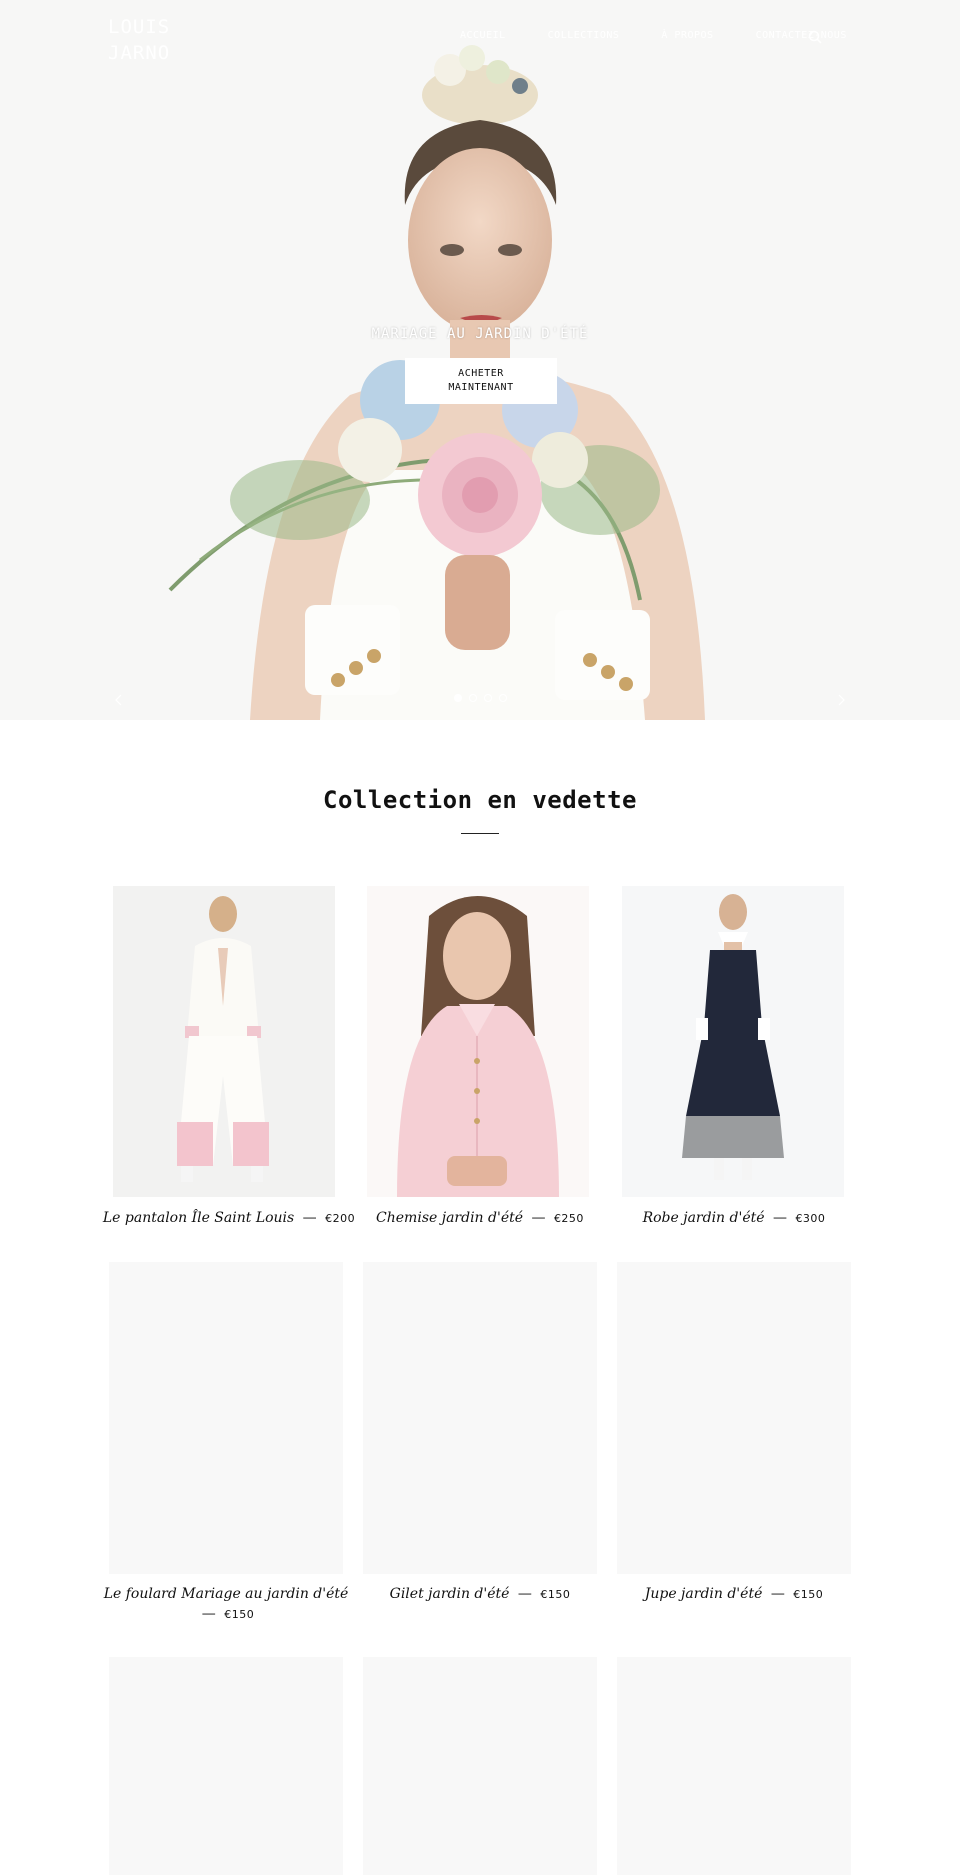 The image size is (960, 1875). I want to click on product-name: Gilet jardin d'été, so click(450, 1594).